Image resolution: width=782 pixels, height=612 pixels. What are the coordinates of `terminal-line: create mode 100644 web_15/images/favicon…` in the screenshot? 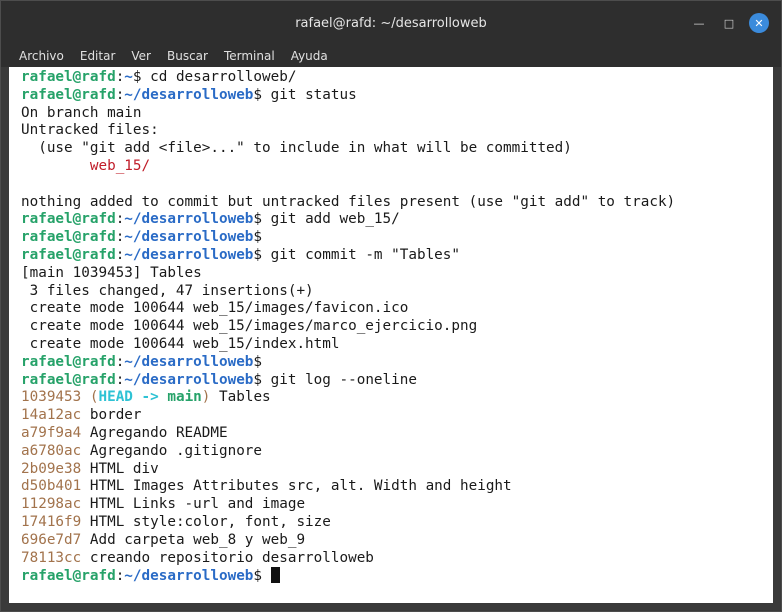 It's located at (391, 309).